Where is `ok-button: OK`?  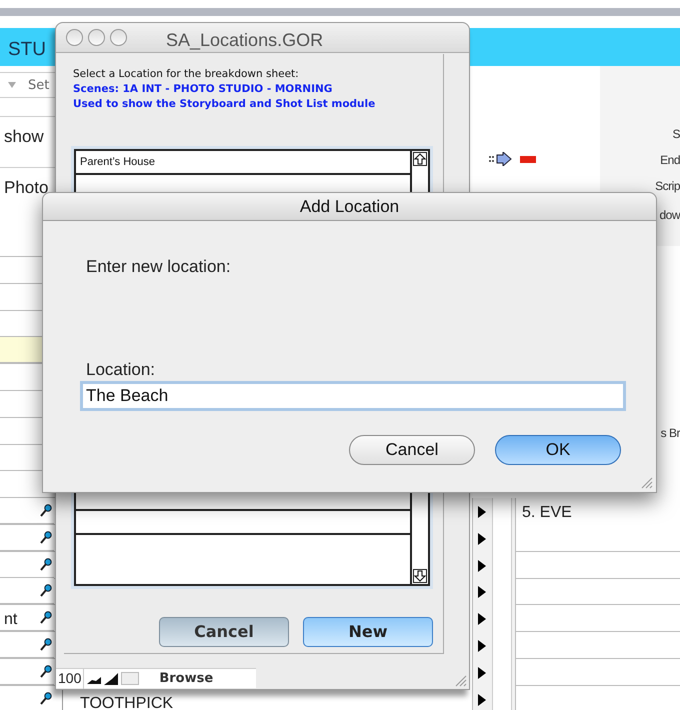 ok-button: OK is located at coordinates (558, 450).